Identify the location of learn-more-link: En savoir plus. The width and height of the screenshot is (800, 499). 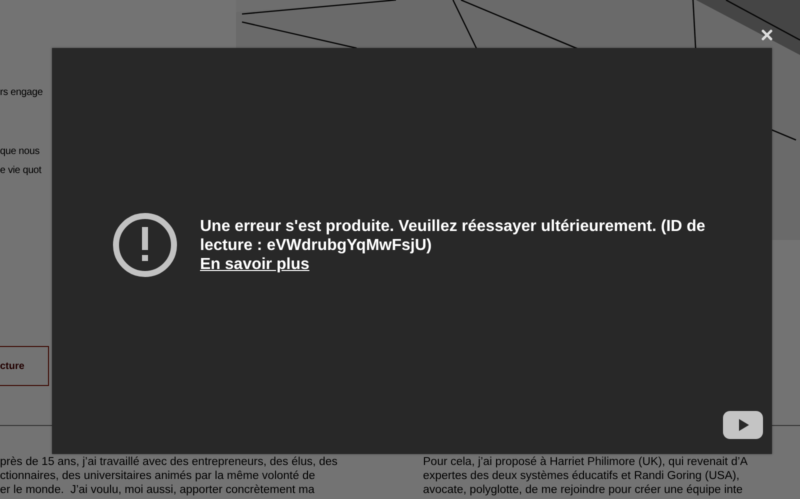
(255, 264).